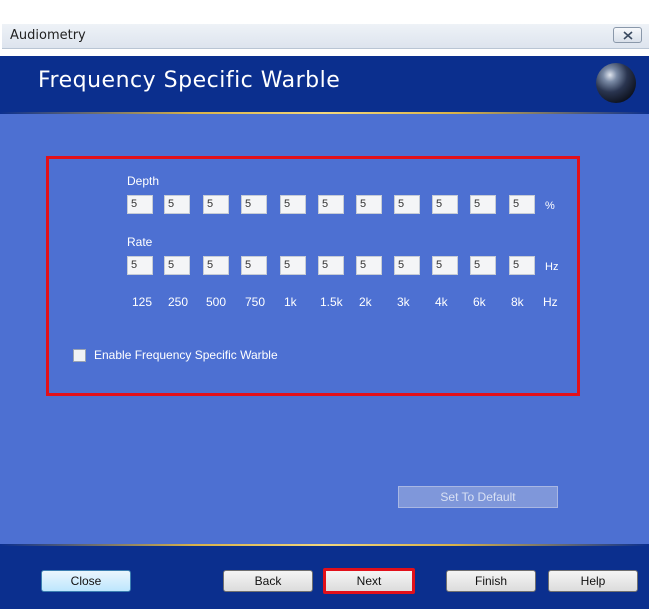 This screenshot has width=649, height=609. Describe the element at coordinates (86, 581) in the screenshot. I see `close-button: Close` at that location.